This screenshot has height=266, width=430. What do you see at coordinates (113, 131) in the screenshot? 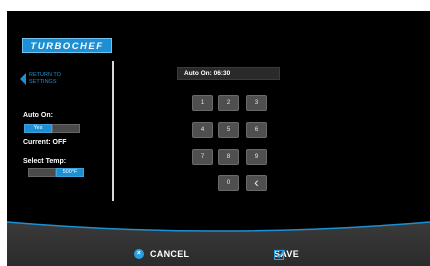
I see `panel-divider` at bounding box center [113, 131].